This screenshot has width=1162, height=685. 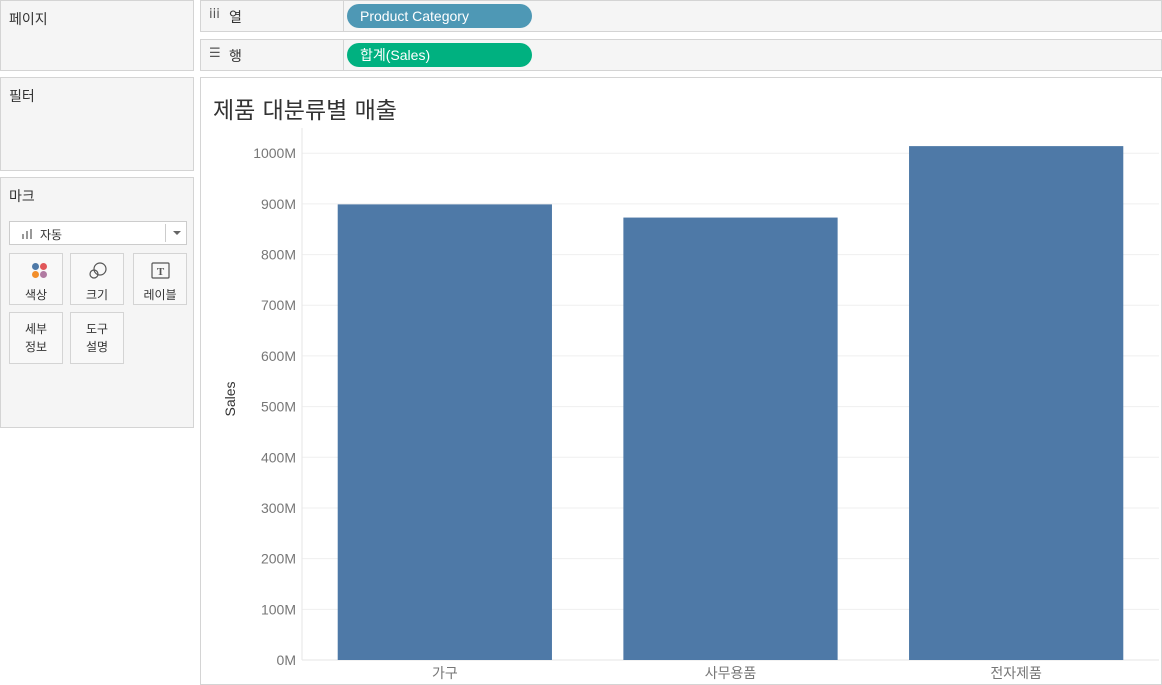 What do you see at coordinates (731, 673) in the screenshot?
I see `x-tick-label: 사무용품` at bounding box center [731, 673].